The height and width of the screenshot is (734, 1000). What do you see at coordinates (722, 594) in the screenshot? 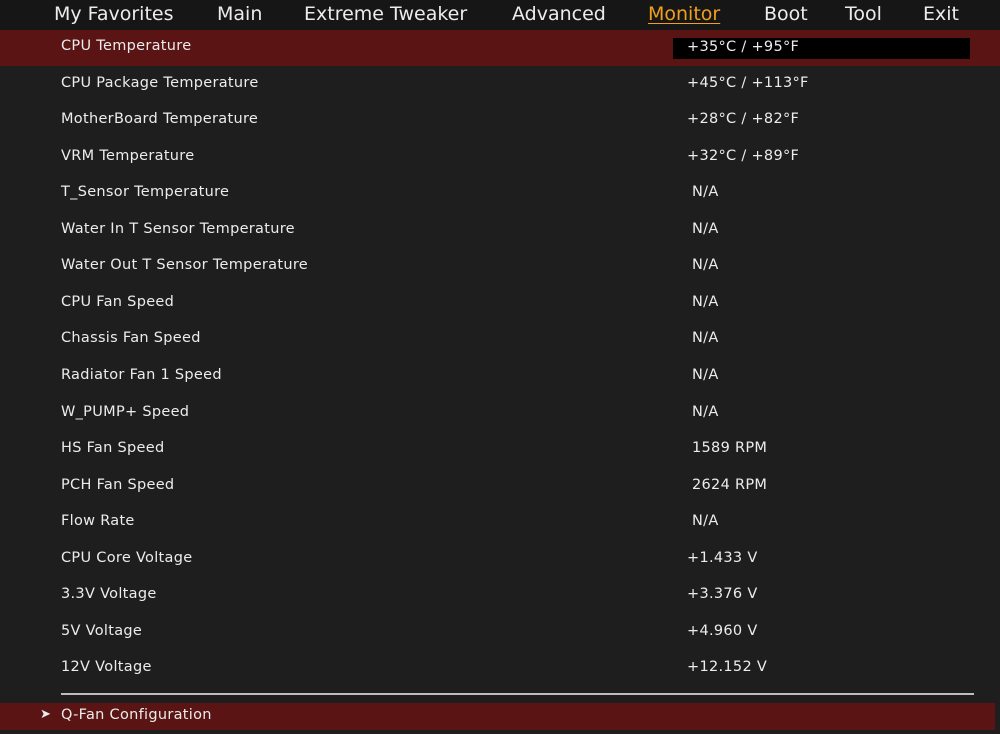
I see `row-value: +3.376 V` at bounding box center [722, 594].